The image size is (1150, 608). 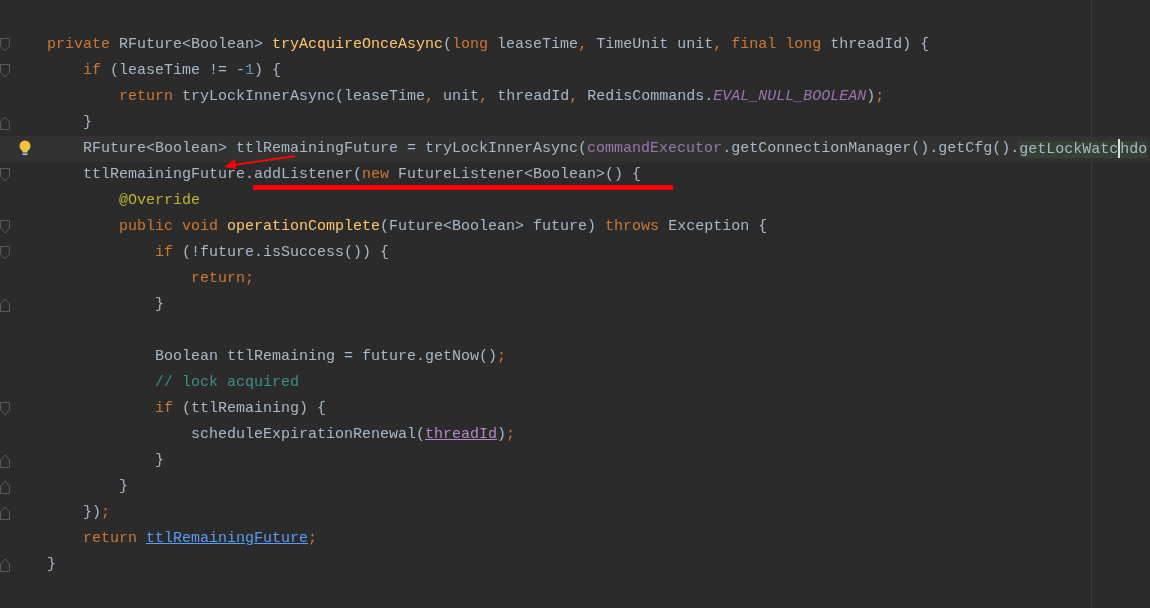 I want to click on code-line: // lock acquired, so click(x=227, y=383).